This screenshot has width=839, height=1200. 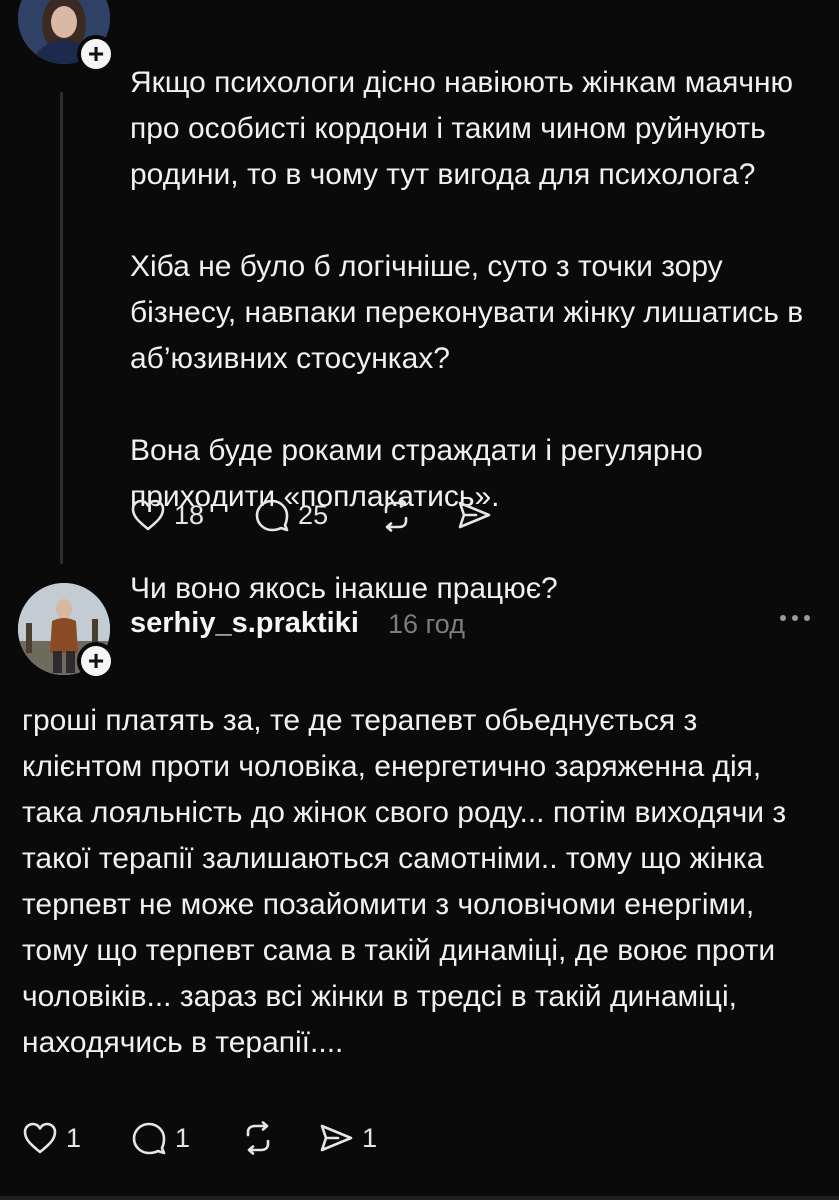 I want to click on post2-timestamp: 16 год, so click(x=426, y=624).